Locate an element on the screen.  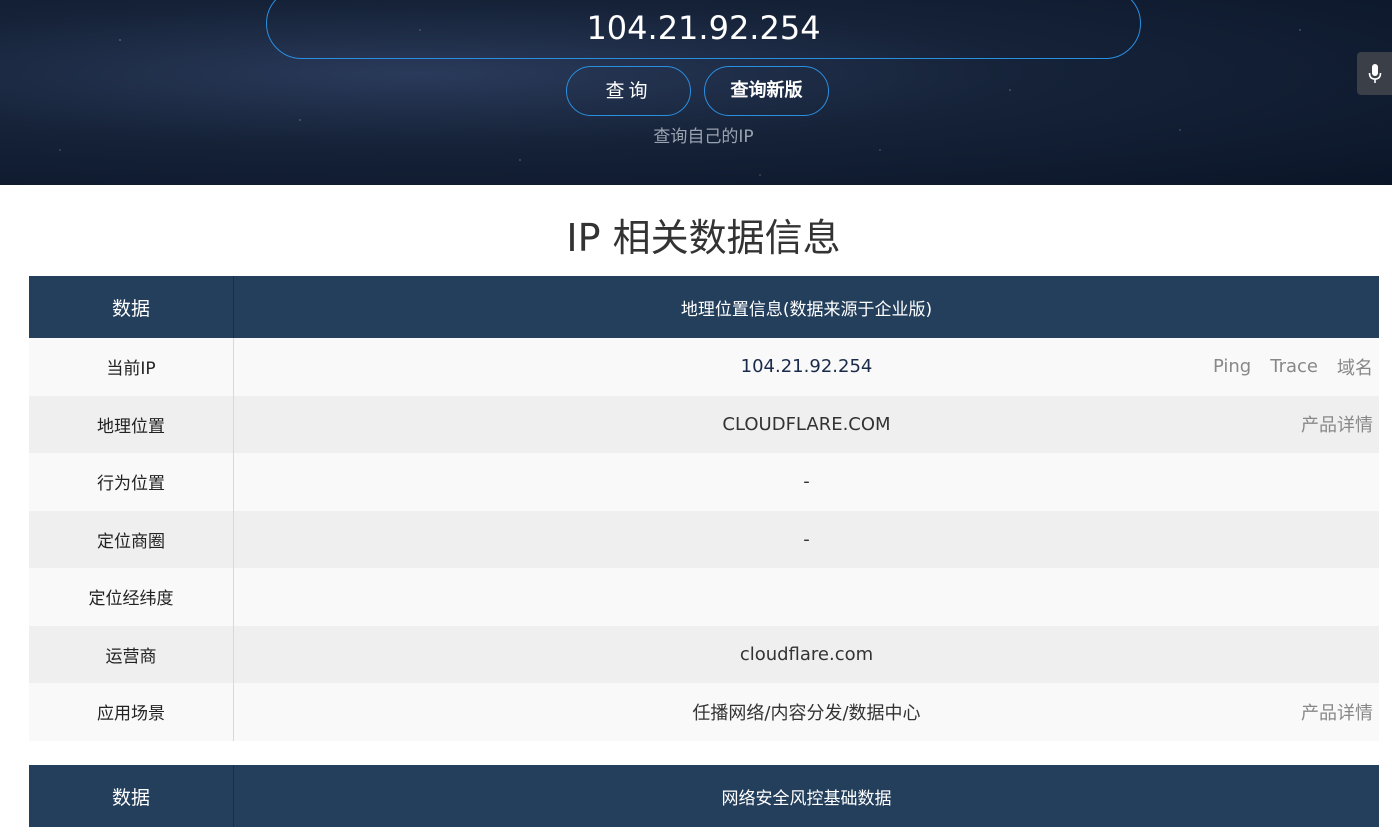
query-new-version-button: 查询新版 is located at coordinates (766, 91).